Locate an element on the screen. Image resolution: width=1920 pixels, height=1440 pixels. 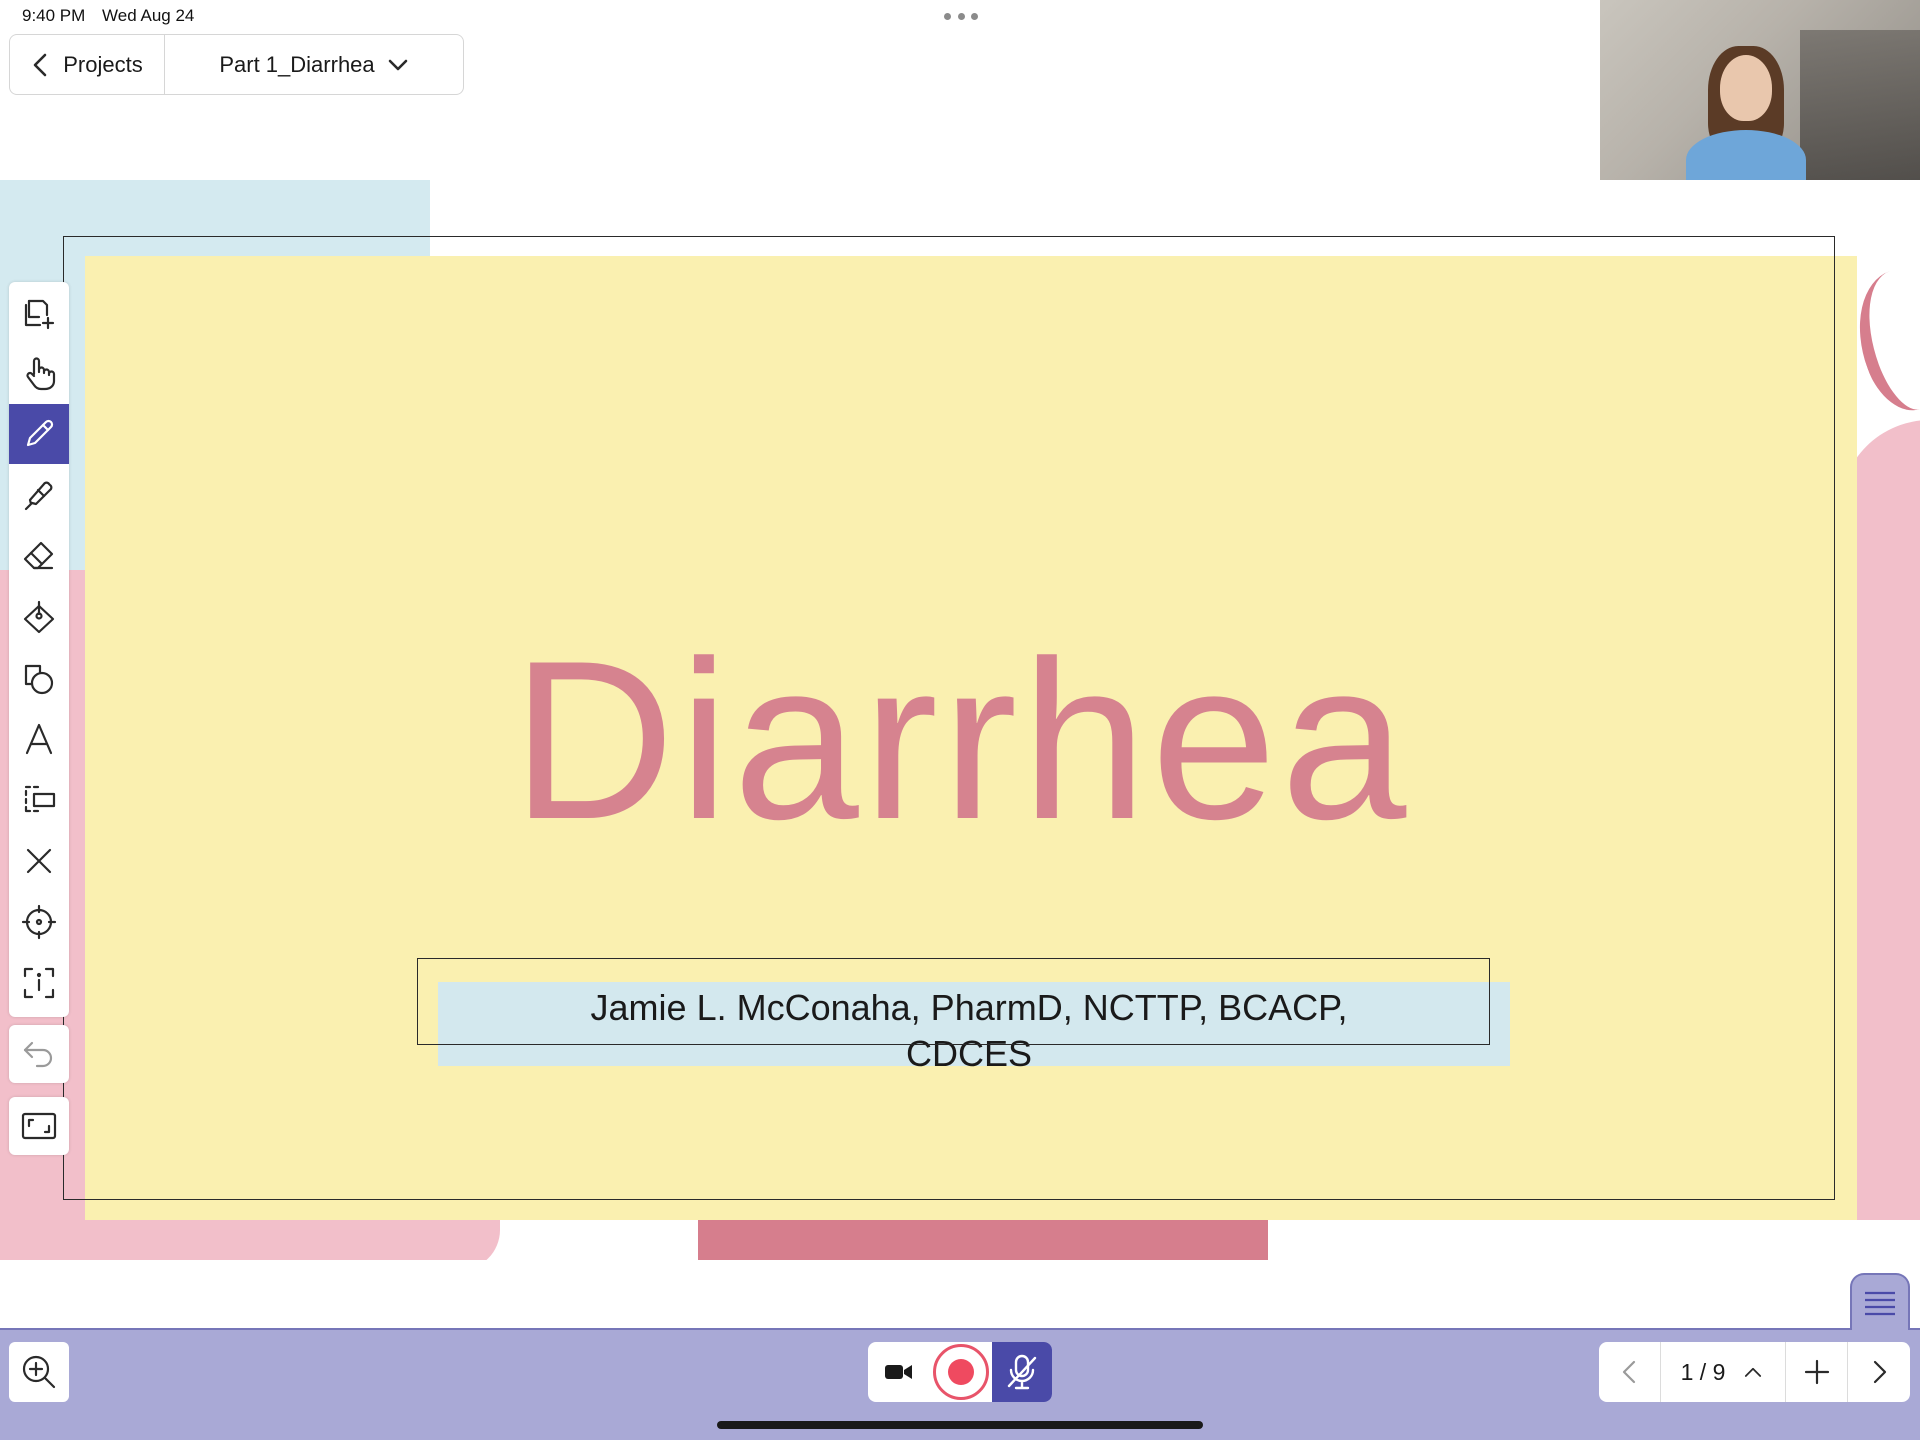
total-pages: 9 is located at coordinates (1719, 1371).